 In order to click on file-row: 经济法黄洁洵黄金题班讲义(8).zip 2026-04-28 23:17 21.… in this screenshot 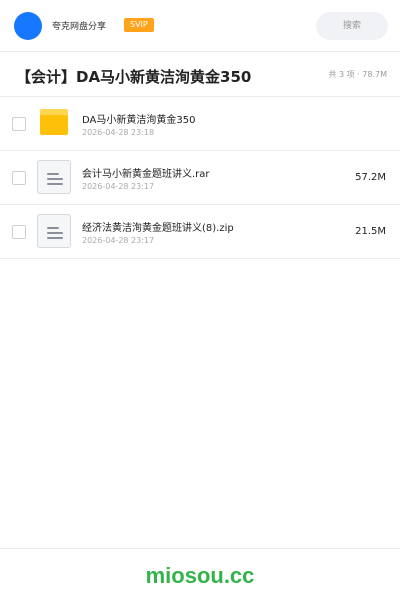, I will do `click(200, 232)`.